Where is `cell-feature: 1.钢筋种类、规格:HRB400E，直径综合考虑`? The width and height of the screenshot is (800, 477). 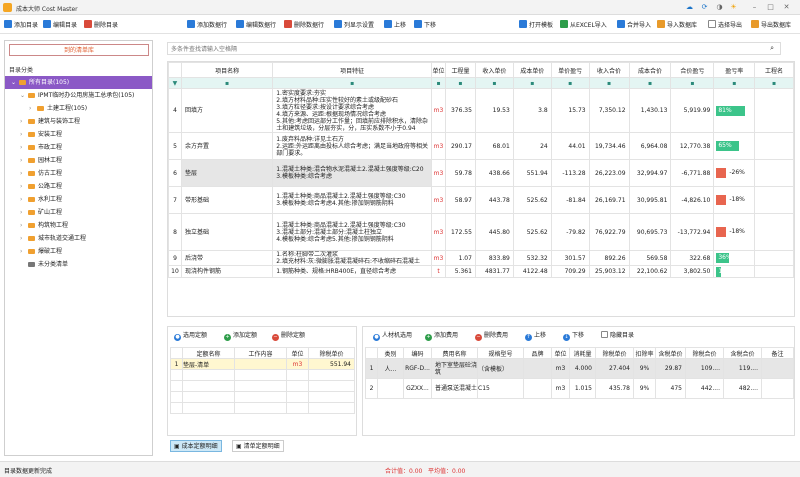
cell-feature: 1.钢筋种类、规格:HRB400E，直径综合考虑 is located at coordinates (352, 271).